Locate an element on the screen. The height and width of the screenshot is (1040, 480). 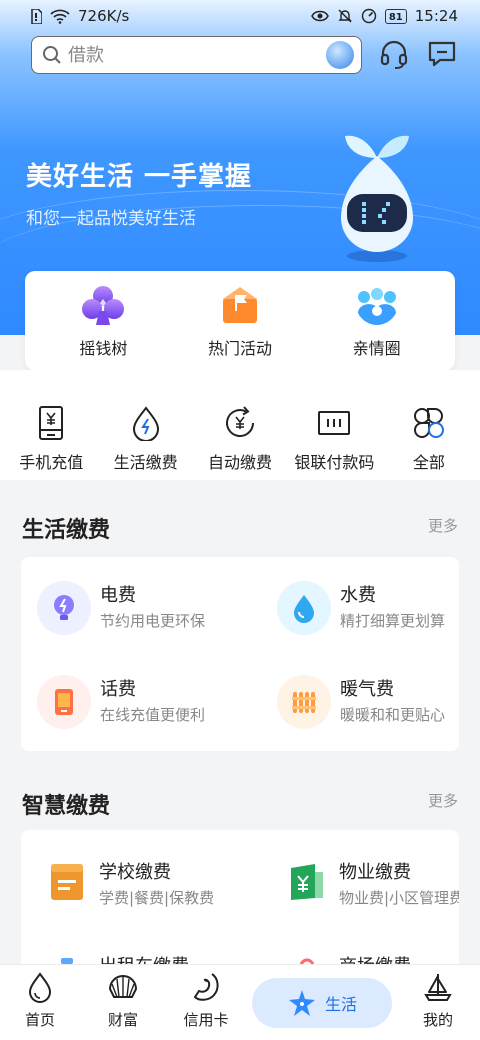
quick-action-family-circle: 亲情圈 is located at coordinates (377, 321).